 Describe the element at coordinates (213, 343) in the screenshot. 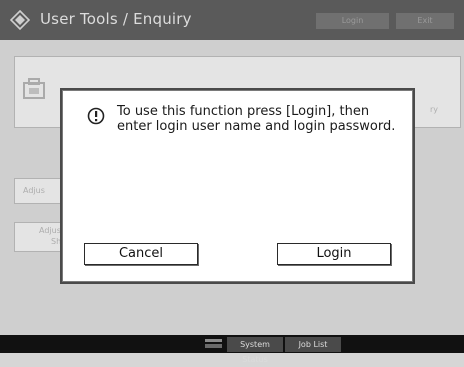

I see `status-indicator-icon` at that location.